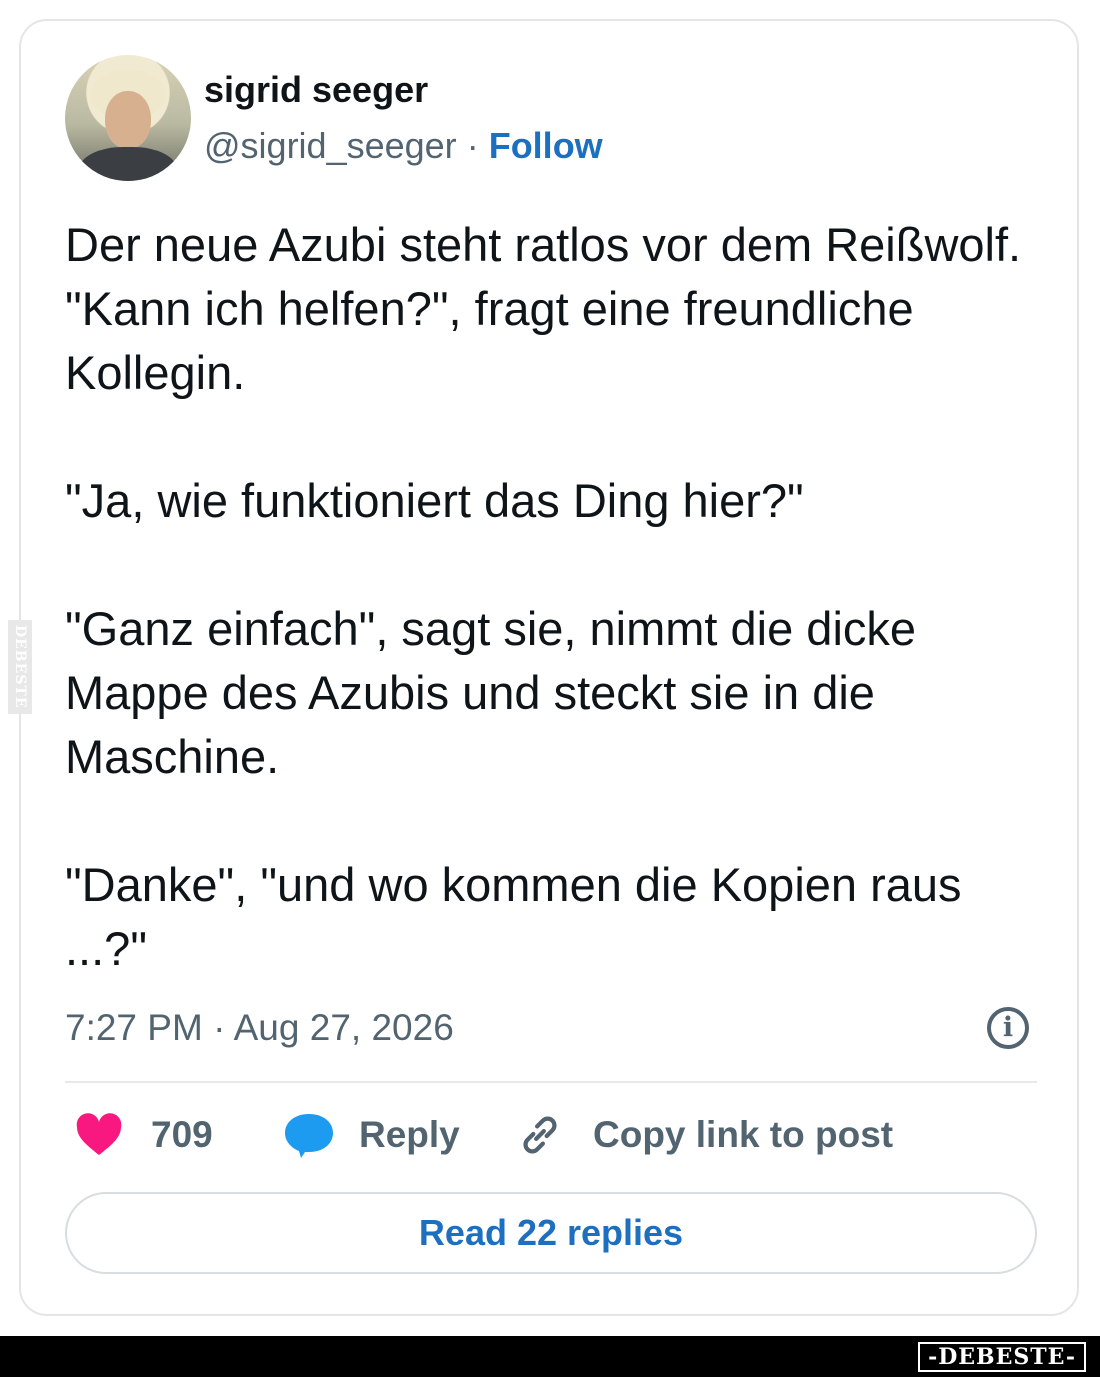  Describe the element at coordinates (182, 1134) in the screenshot. I see `like-count: 709` at that location.